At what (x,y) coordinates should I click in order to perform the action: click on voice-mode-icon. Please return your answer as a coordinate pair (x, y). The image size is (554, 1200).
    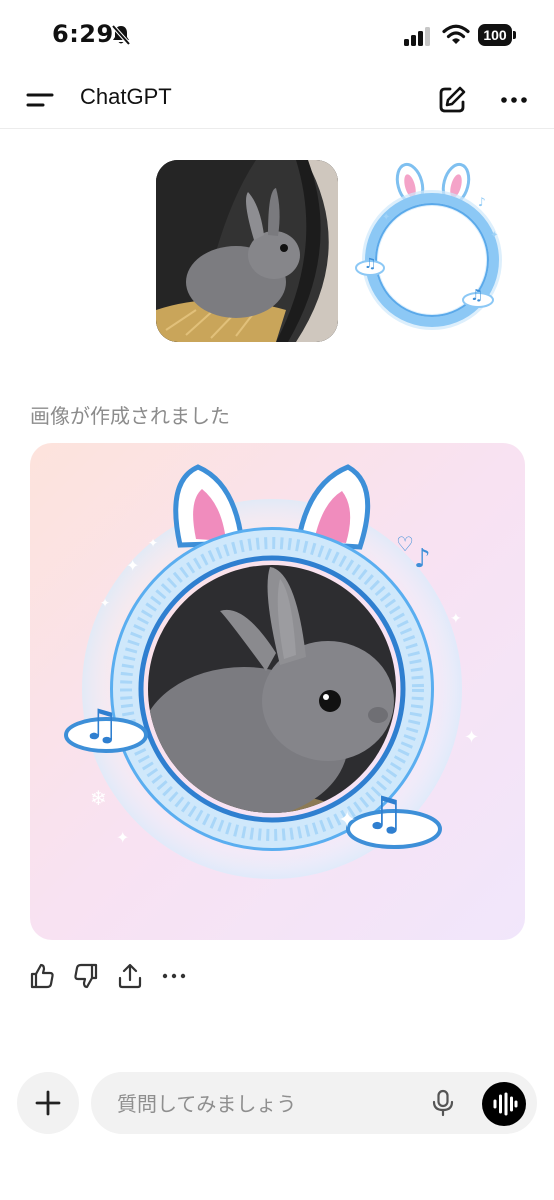
    Looking at the image, I should click on (505, 1104).